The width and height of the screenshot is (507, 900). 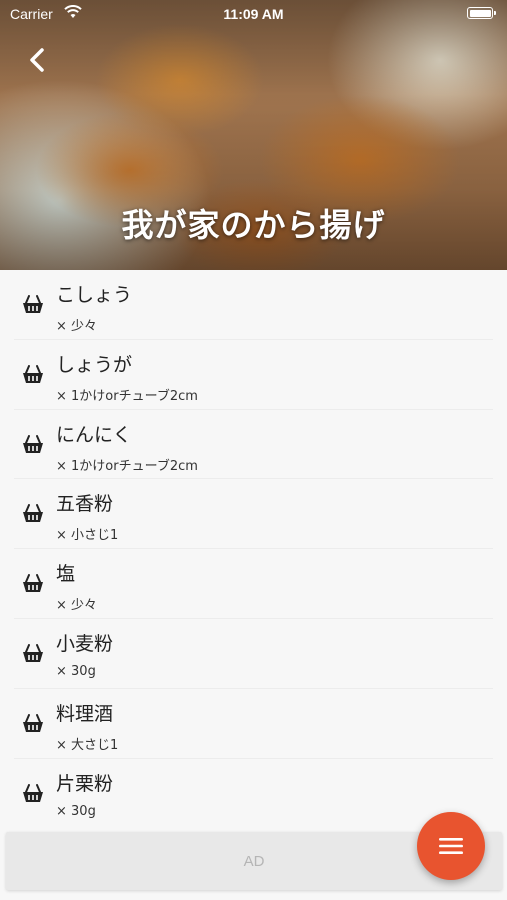 I want to click on list-item: しょうが × 1かけorチューブ2cm, so click(x=253, y=375).